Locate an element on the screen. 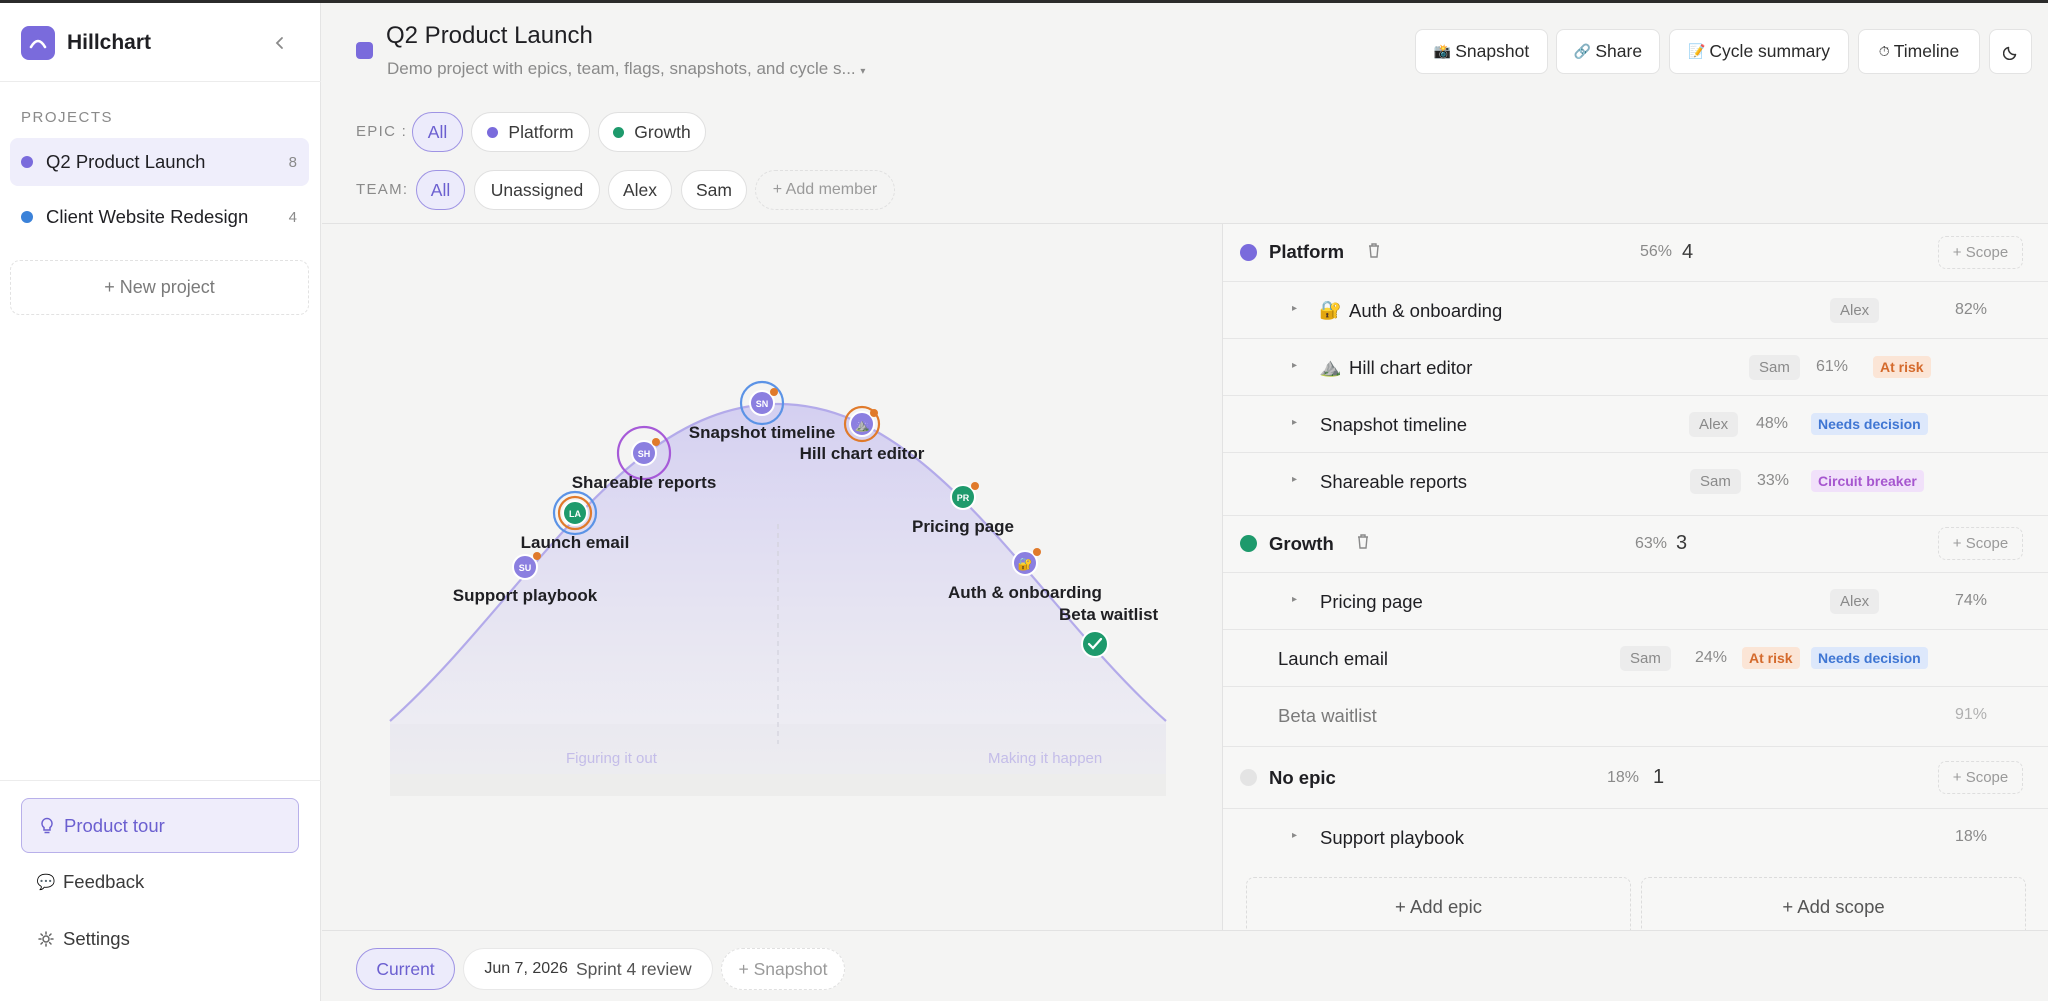 The width and height of the screenshot is (2048, 1001). settings-link: Settings is located at coordinates (83, 939).